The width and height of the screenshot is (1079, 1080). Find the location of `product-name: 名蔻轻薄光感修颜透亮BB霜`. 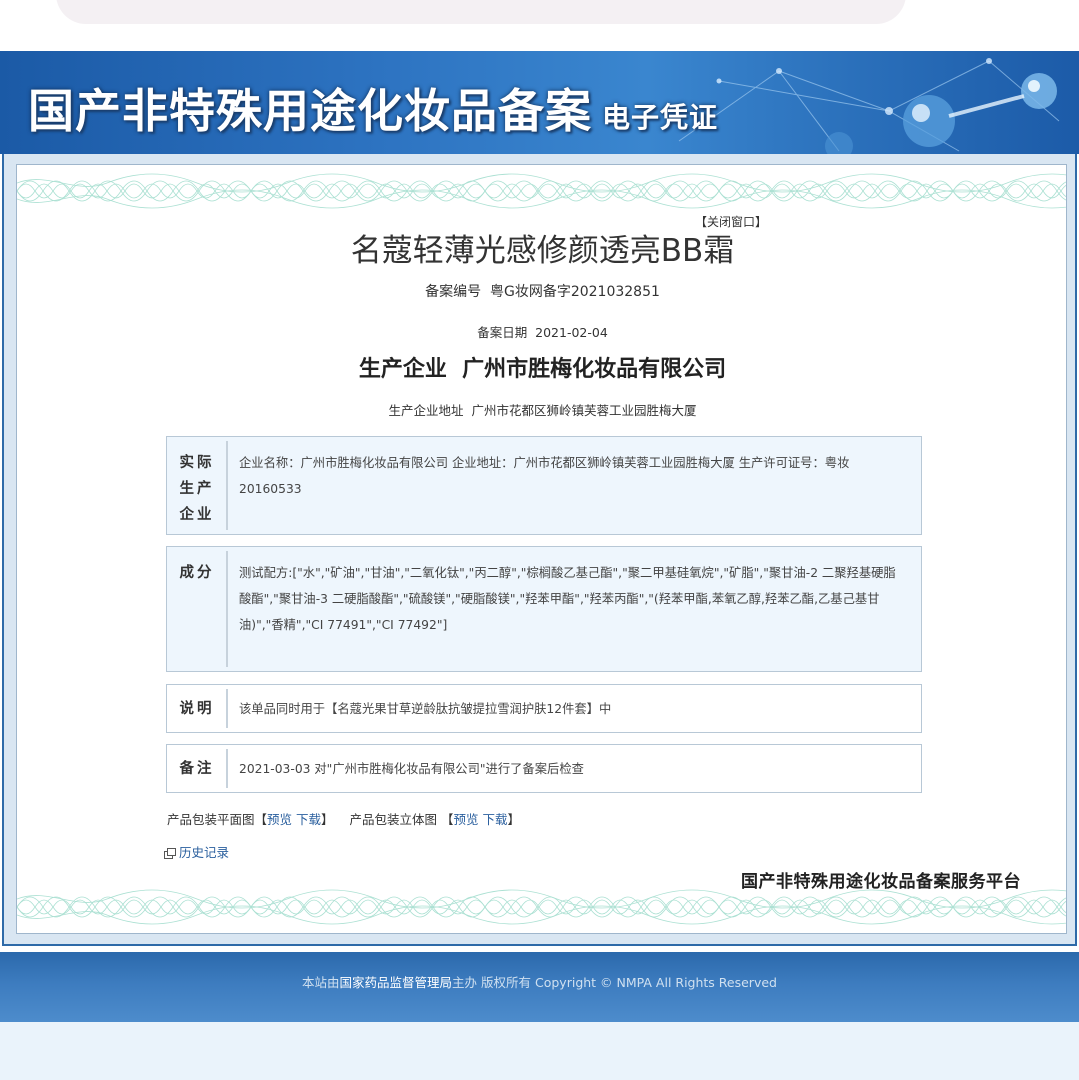

product-name: 名蔻轻薄光感修颜透亮BB霜 is located at coordinates (542, 251).